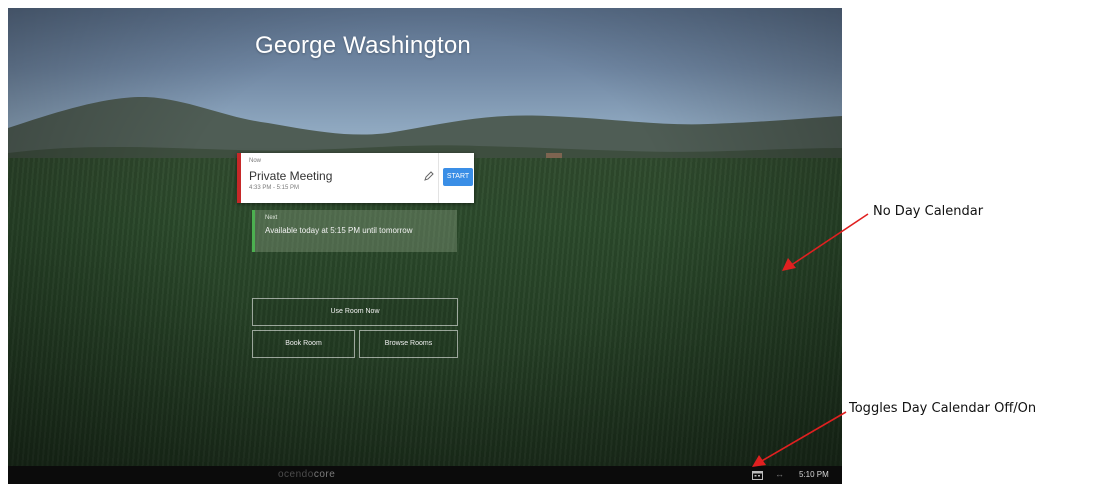  Describe the element at coordinates (408, 344) in the screenshot. I see `browse-rooms-button: Browse Rooms` at that location.